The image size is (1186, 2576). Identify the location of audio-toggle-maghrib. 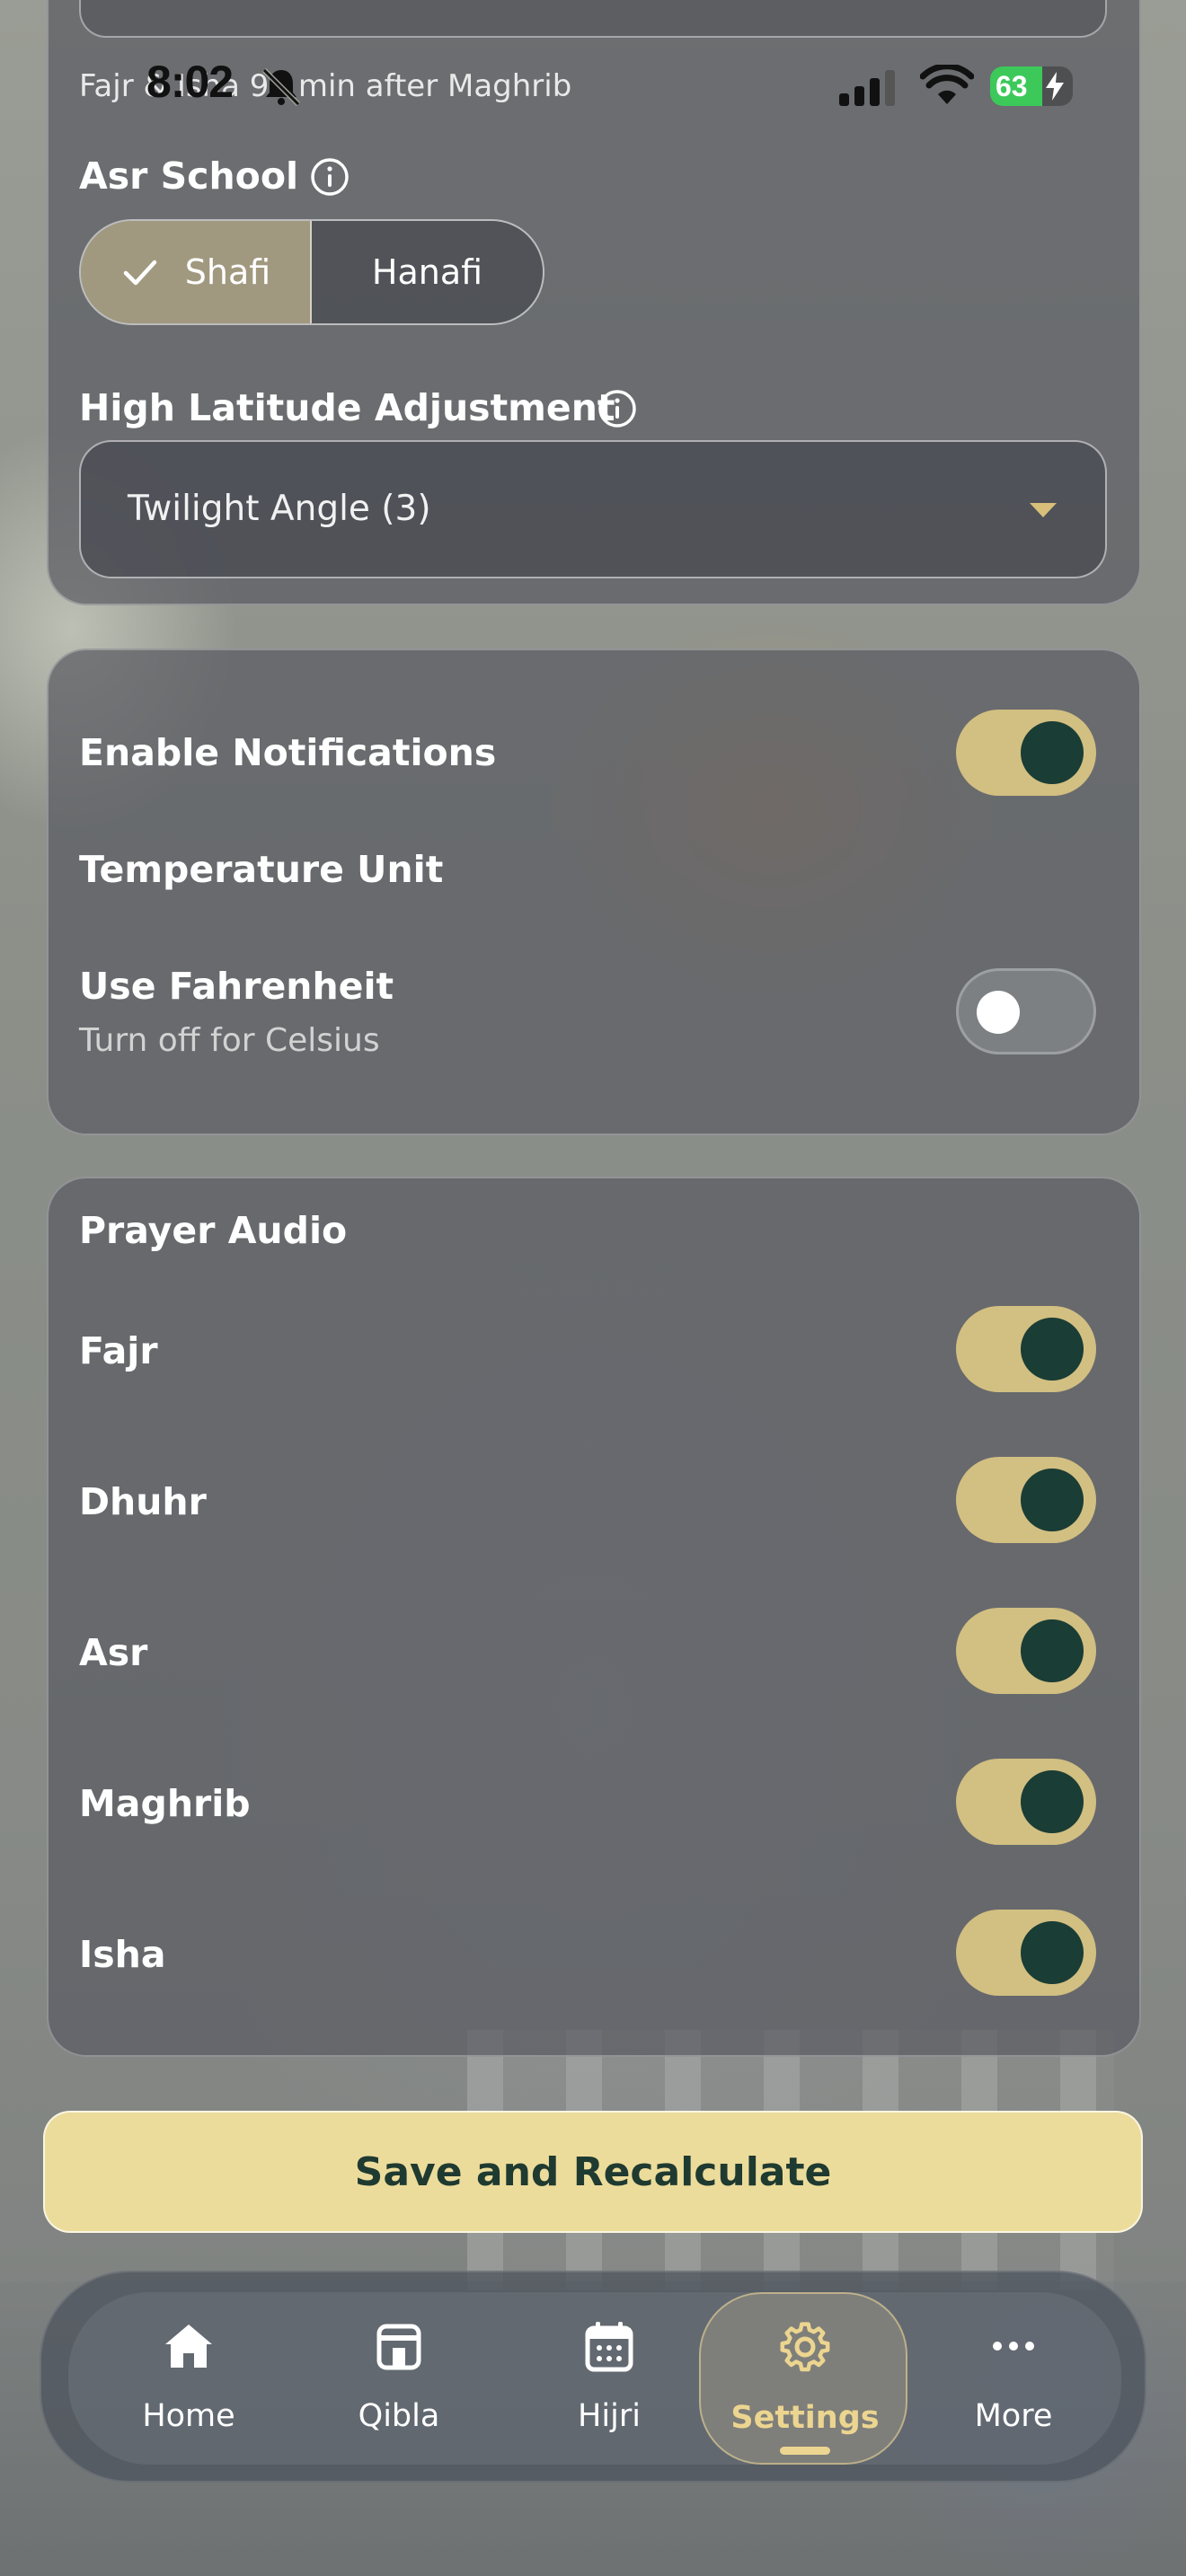
(1026, 1802).